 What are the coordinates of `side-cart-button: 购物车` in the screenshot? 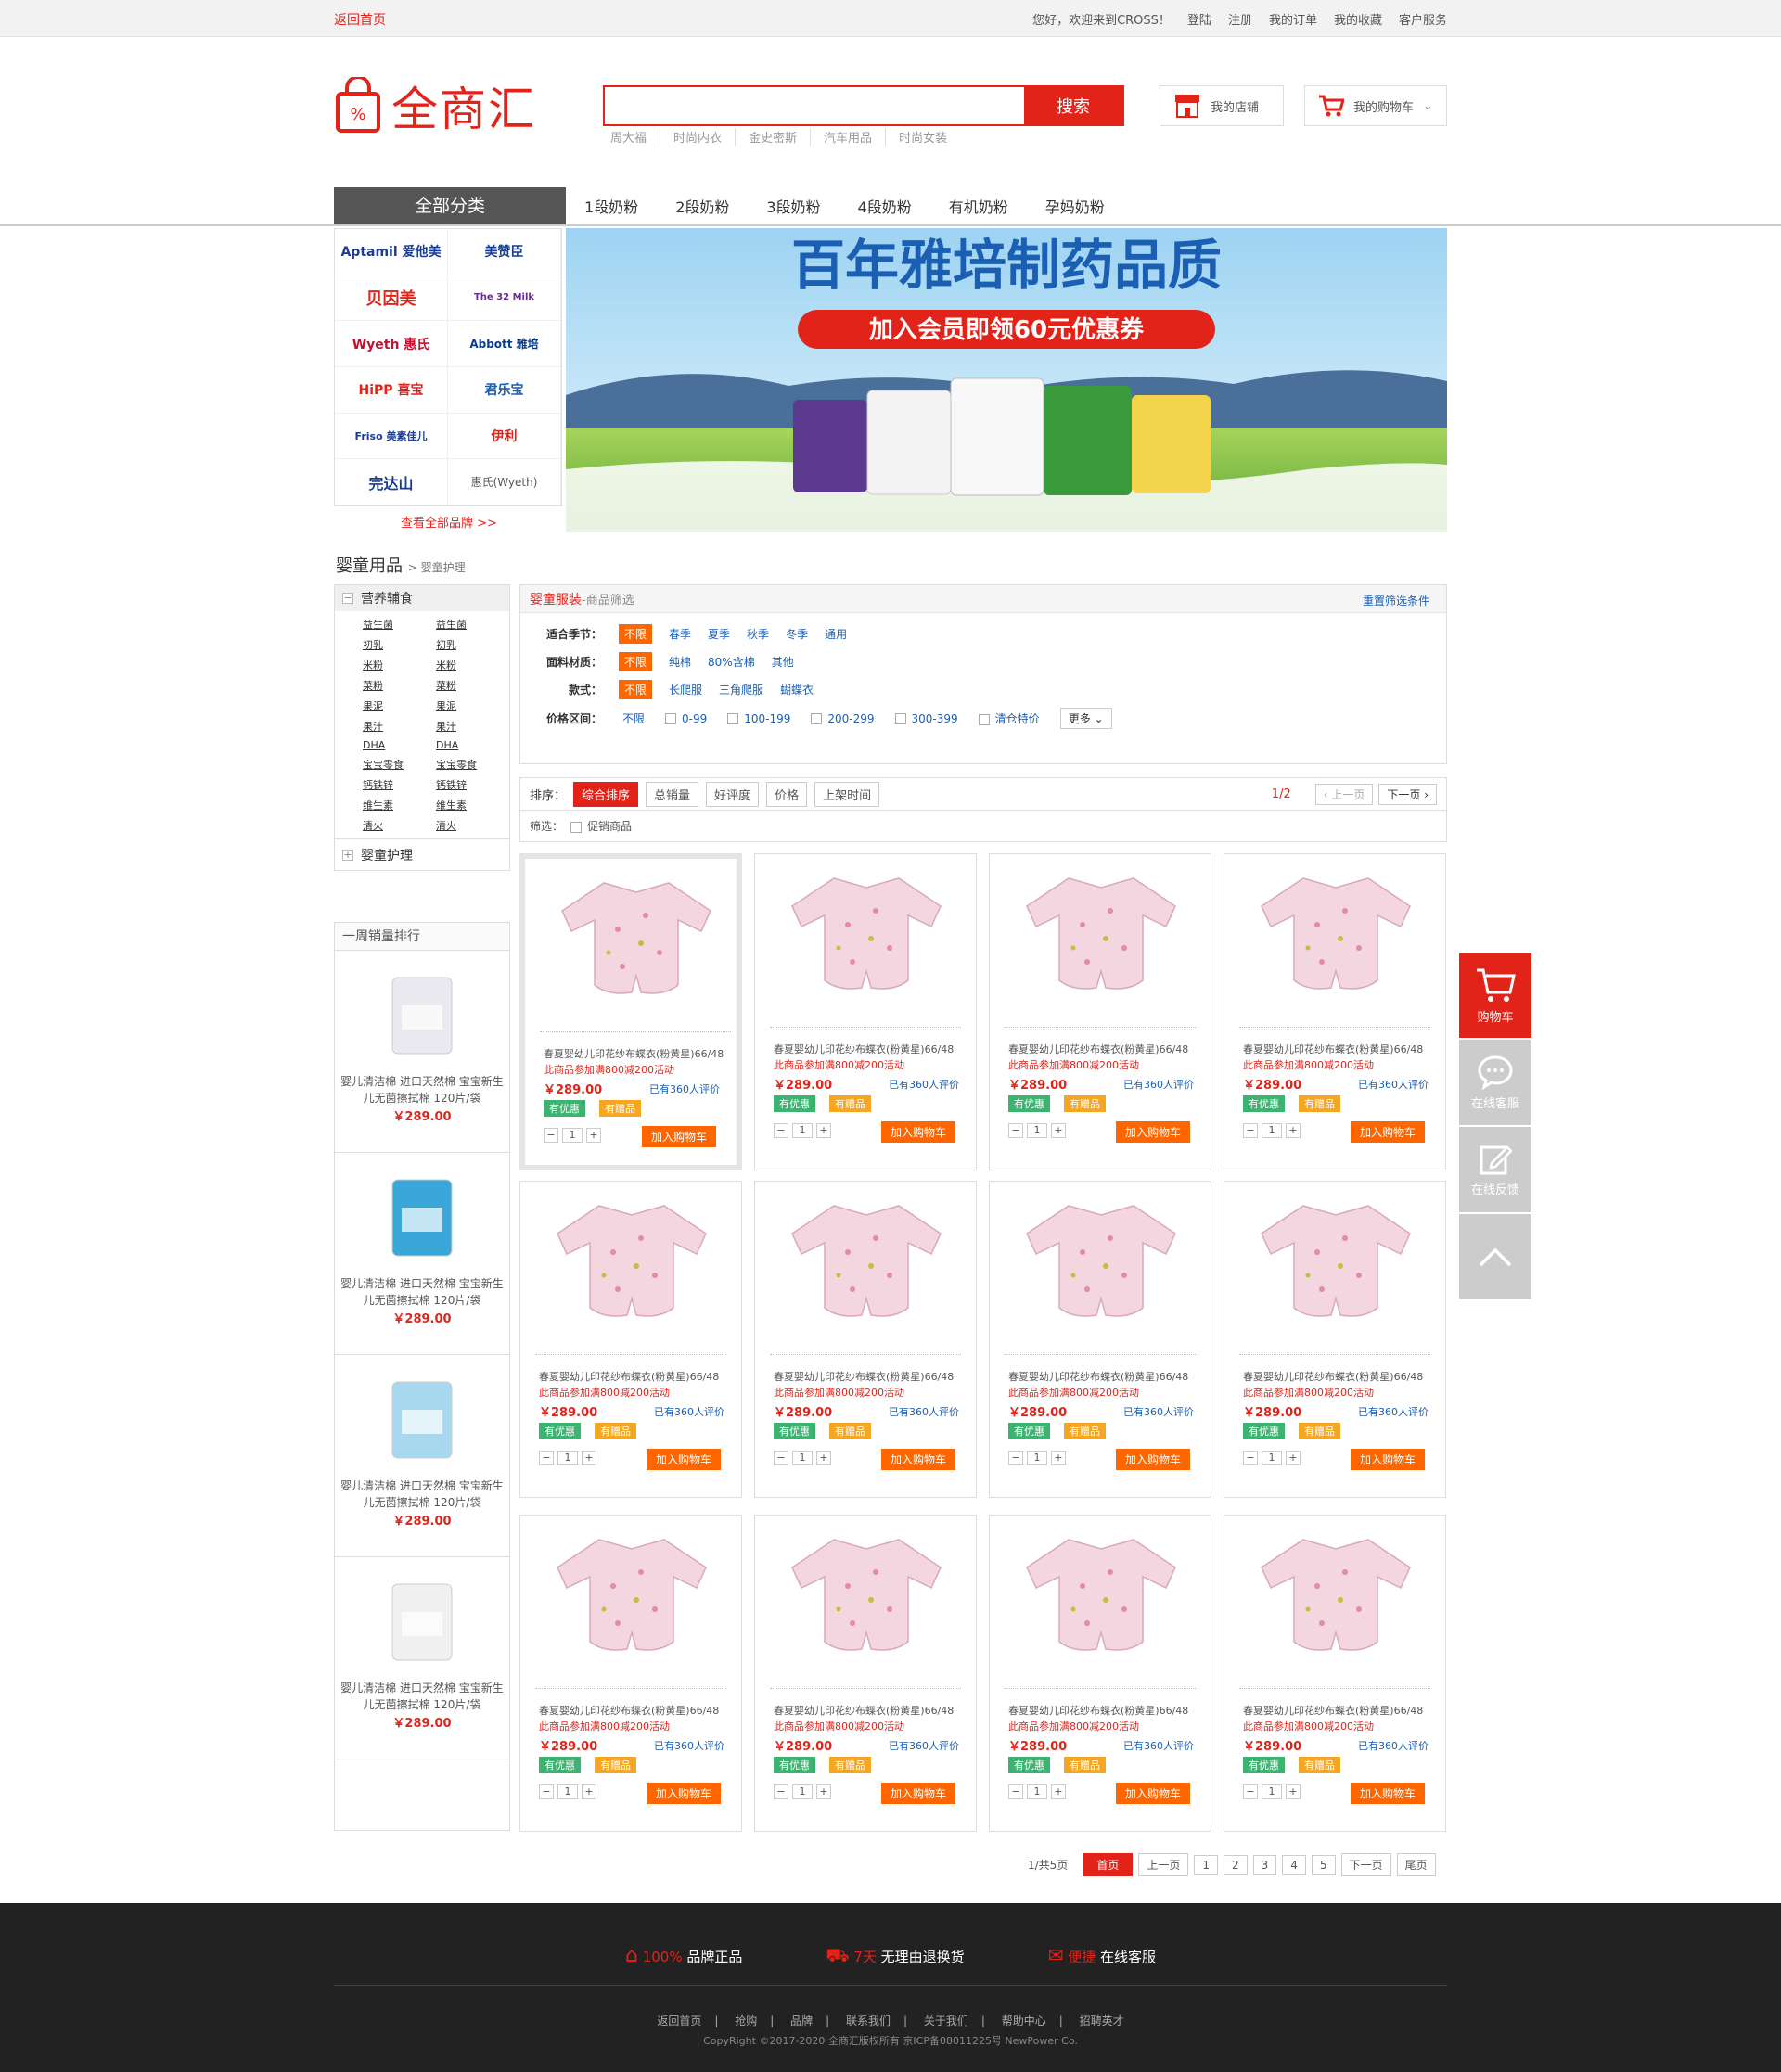 It's located at (1495, 995).